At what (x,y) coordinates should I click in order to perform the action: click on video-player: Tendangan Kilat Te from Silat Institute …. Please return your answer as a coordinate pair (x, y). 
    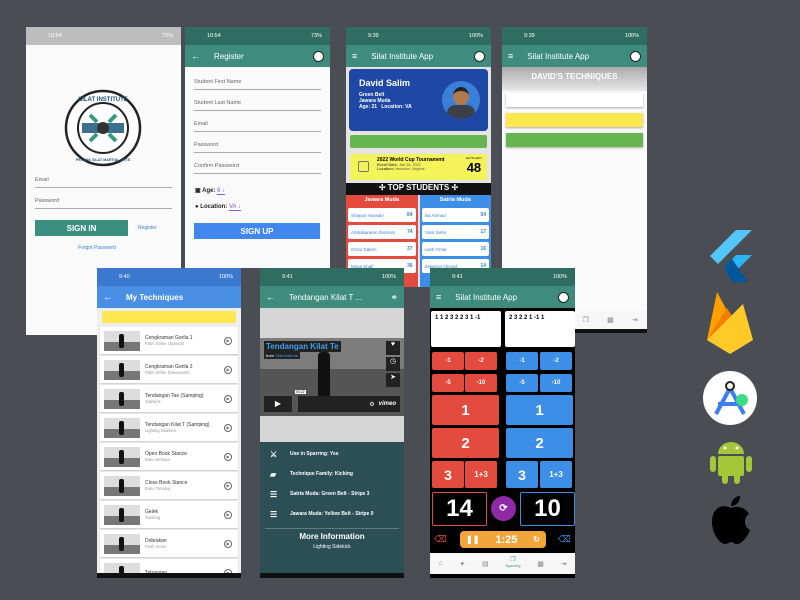
    Looking at the image, I should click on (332, 377).